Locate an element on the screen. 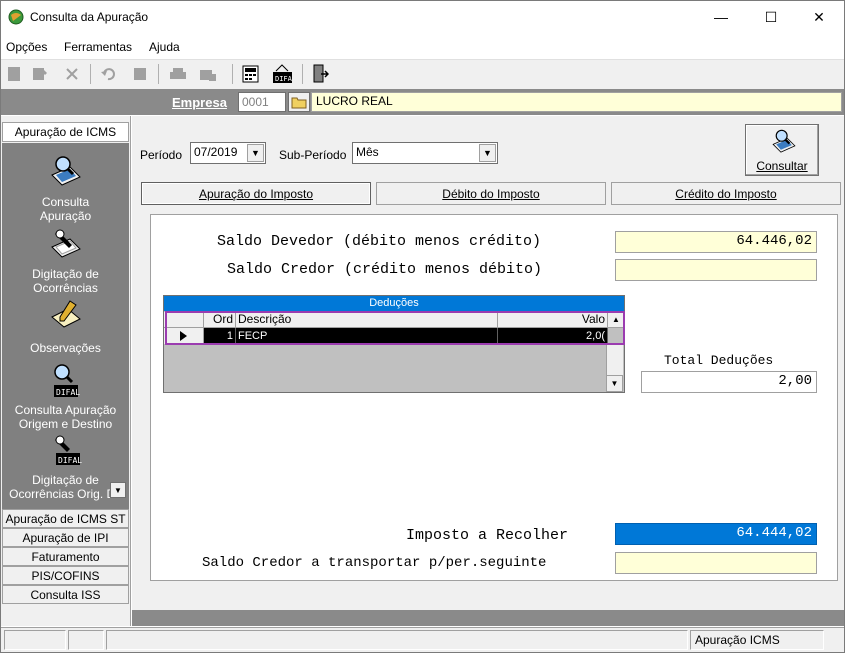  grid-scroll-up-button: ▲ is located at coordinates (616, 320).